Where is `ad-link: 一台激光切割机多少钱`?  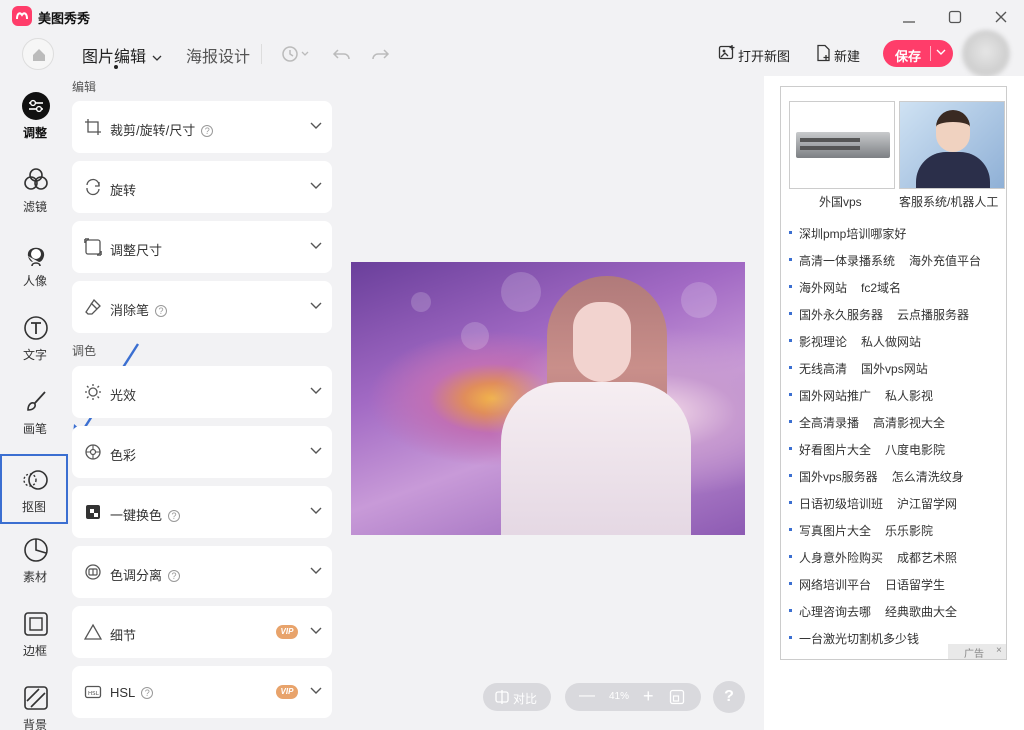 ad-link: 一台激光切割机多少钱 is located at coordinates (859, 639).